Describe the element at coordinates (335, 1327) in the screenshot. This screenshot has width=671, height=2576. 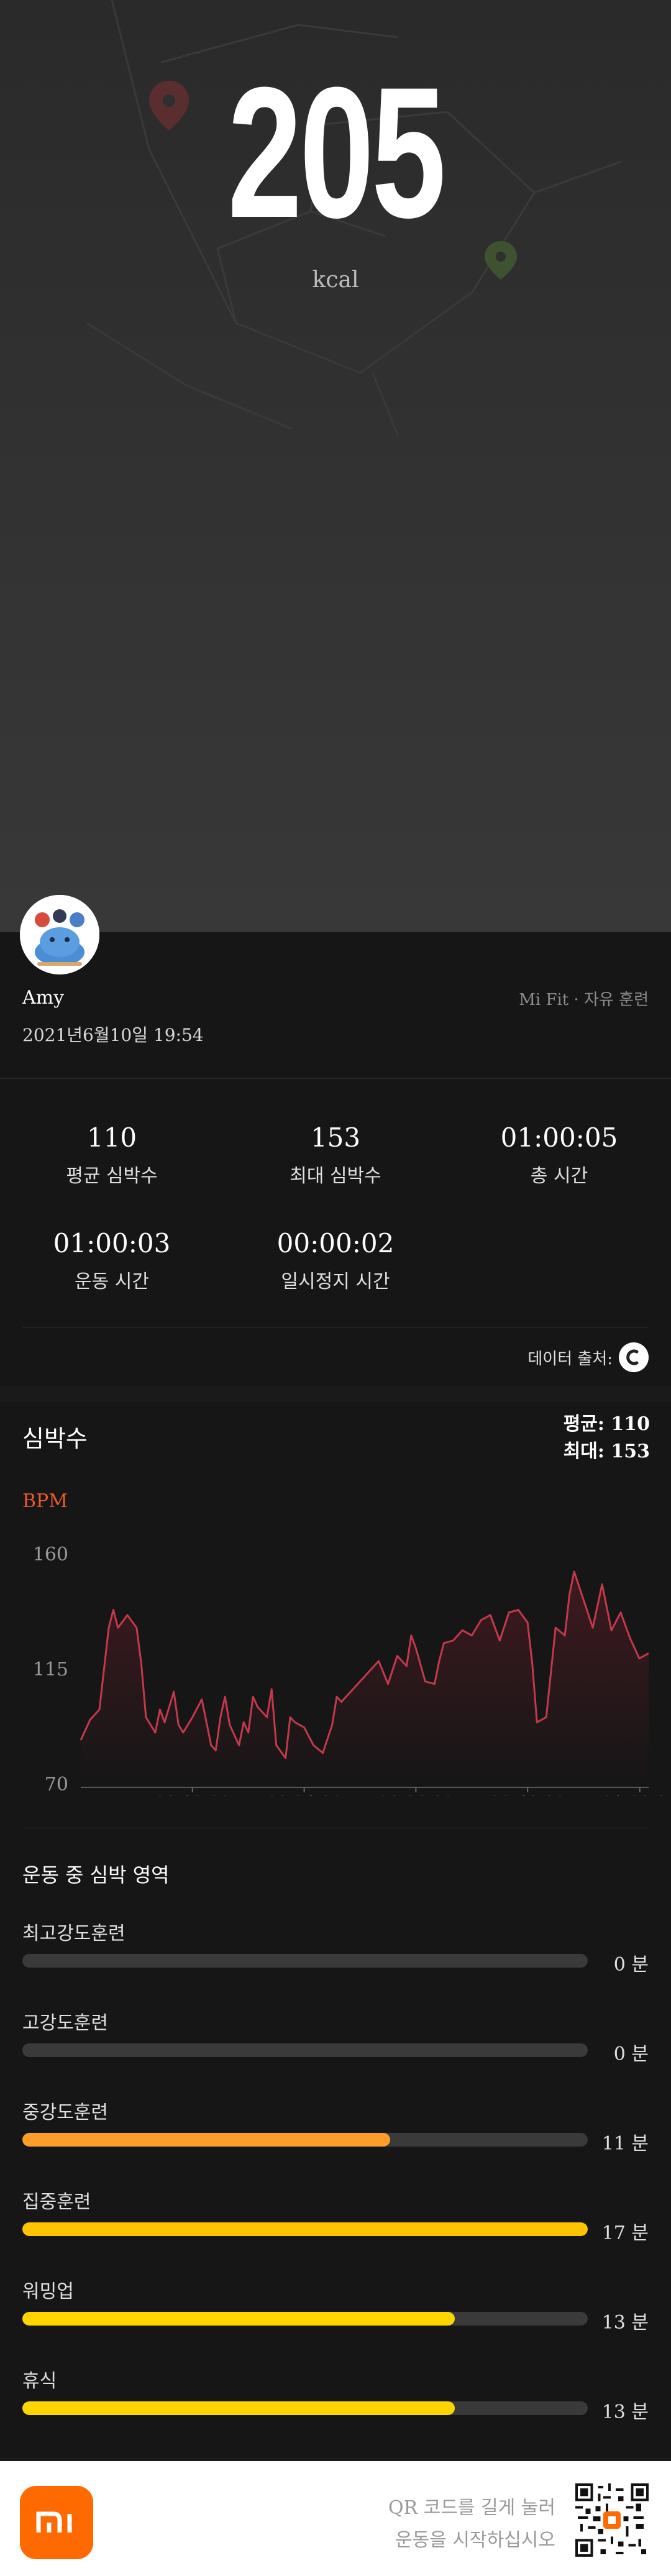
I see `divider` at that location.